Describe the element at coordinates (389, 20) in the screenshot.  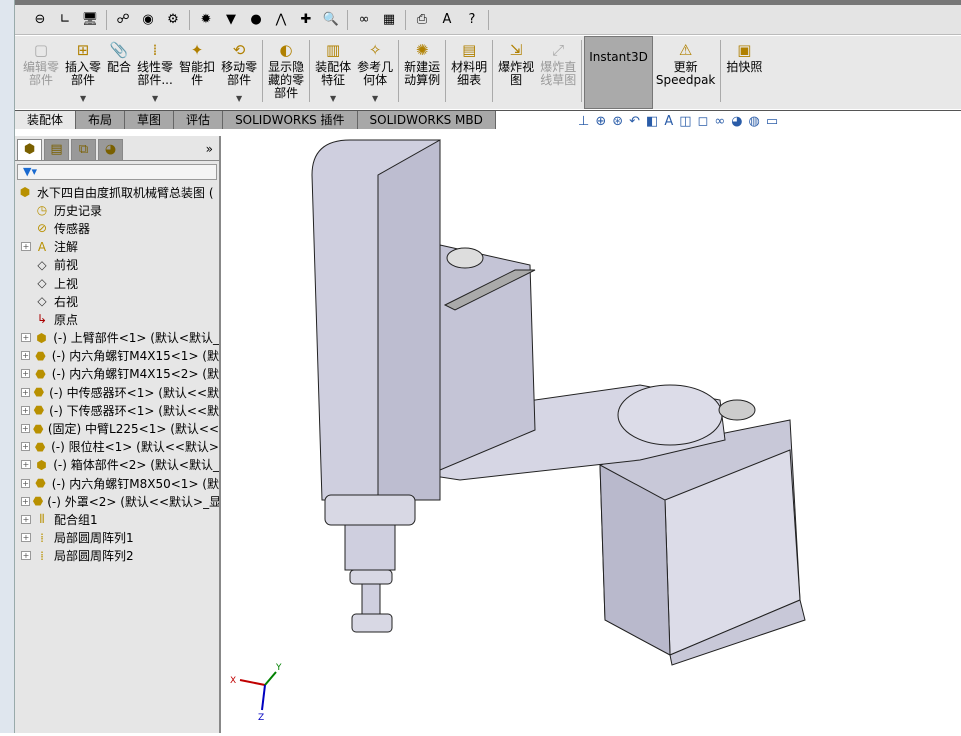
I see `excel-icon: ▦` at that location.